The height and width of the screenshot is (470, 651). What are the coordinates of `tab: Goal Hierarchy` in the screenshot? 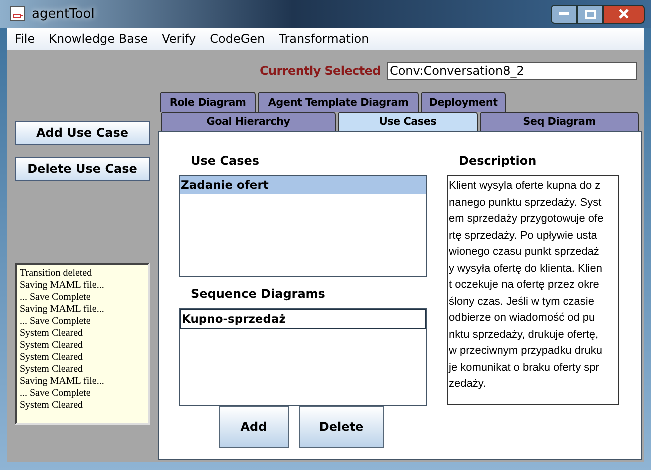 It's located at (248, 121).